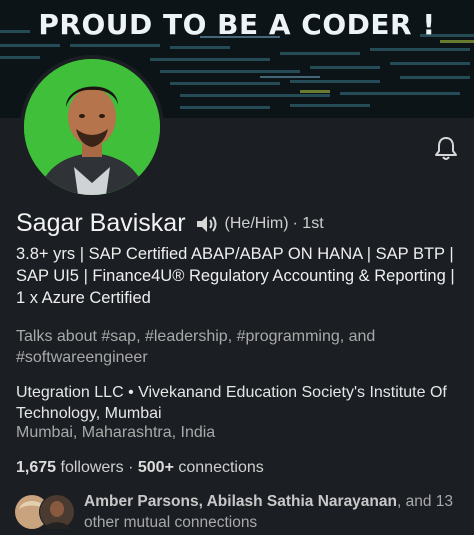 Image resolution: width=474 pixels, height=535 pixels. Describe the element at coordinates (45, 512) in the screenshot. I see `mutual-connection-avatars` at that location.